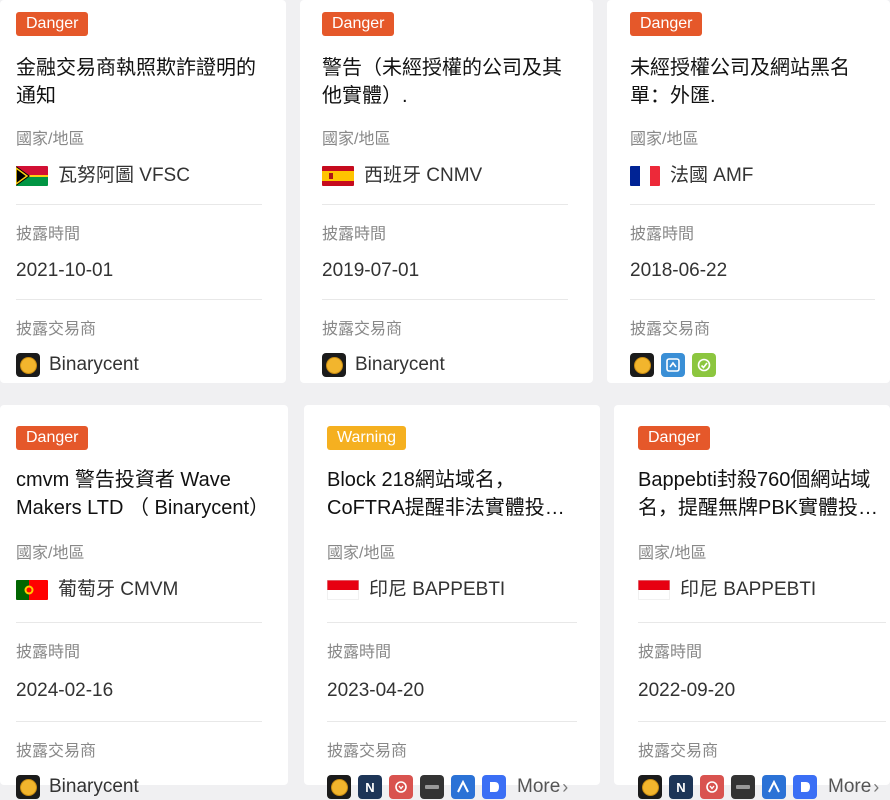  Describe the element at coordinates (143, 82) in the screenshot. I see `card-title: 金融交易商執照欺詐證明的通知` at that location.